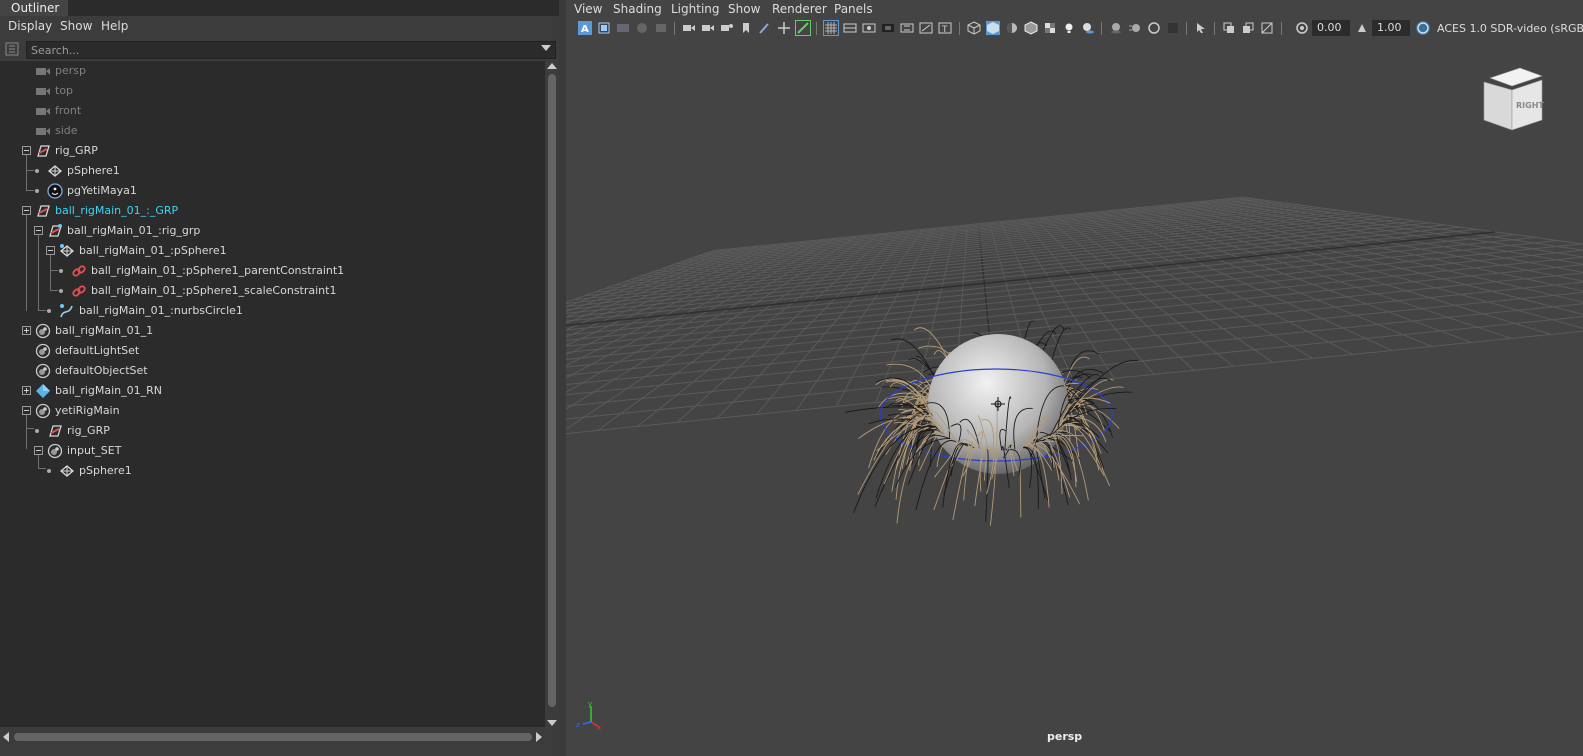 Image resolution: width=1583 pixels, height=756 pixels. I want to click on grid-toggle-icon, so click(831, 28).